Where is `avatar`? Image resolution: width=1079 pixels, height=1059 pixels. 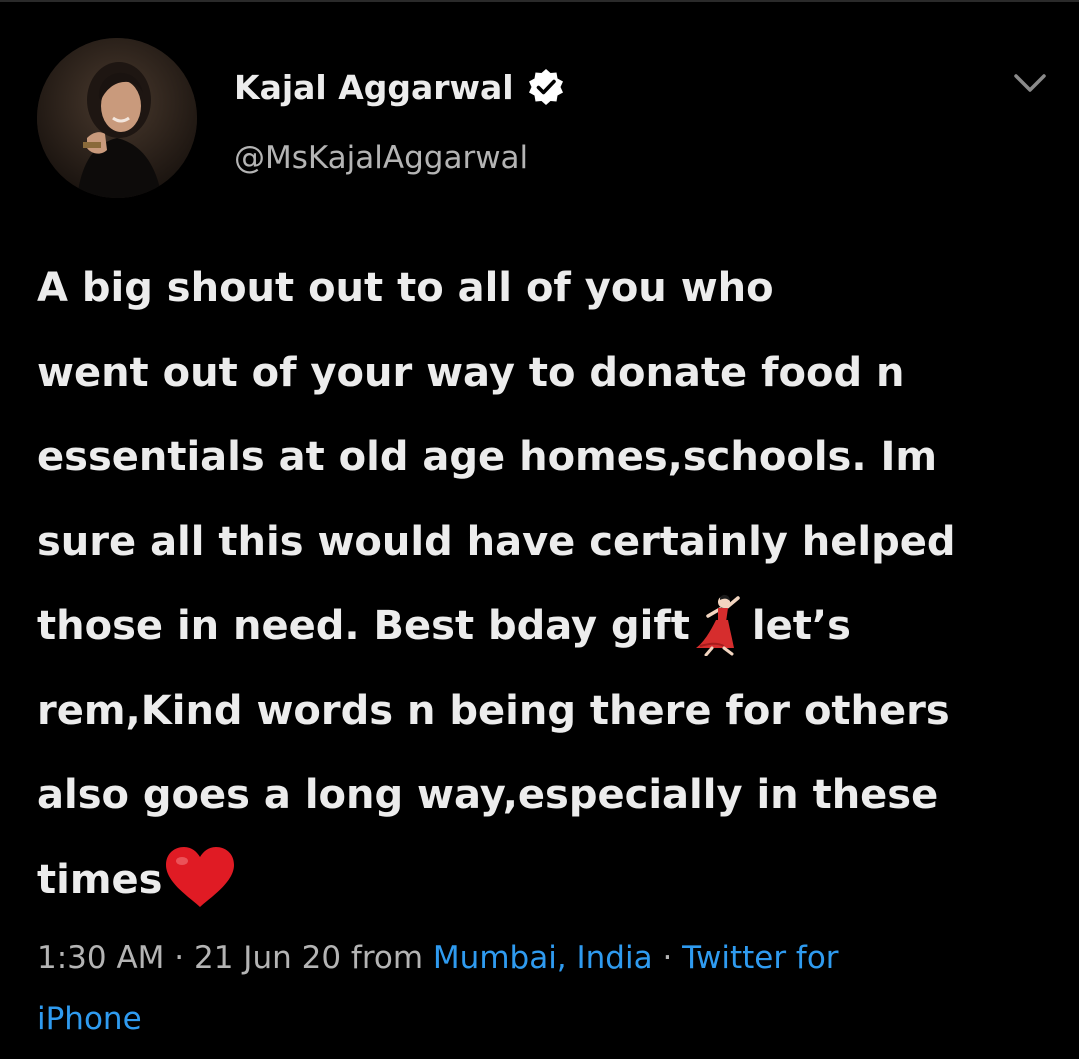
avatar is located at coordinates (117, 118).